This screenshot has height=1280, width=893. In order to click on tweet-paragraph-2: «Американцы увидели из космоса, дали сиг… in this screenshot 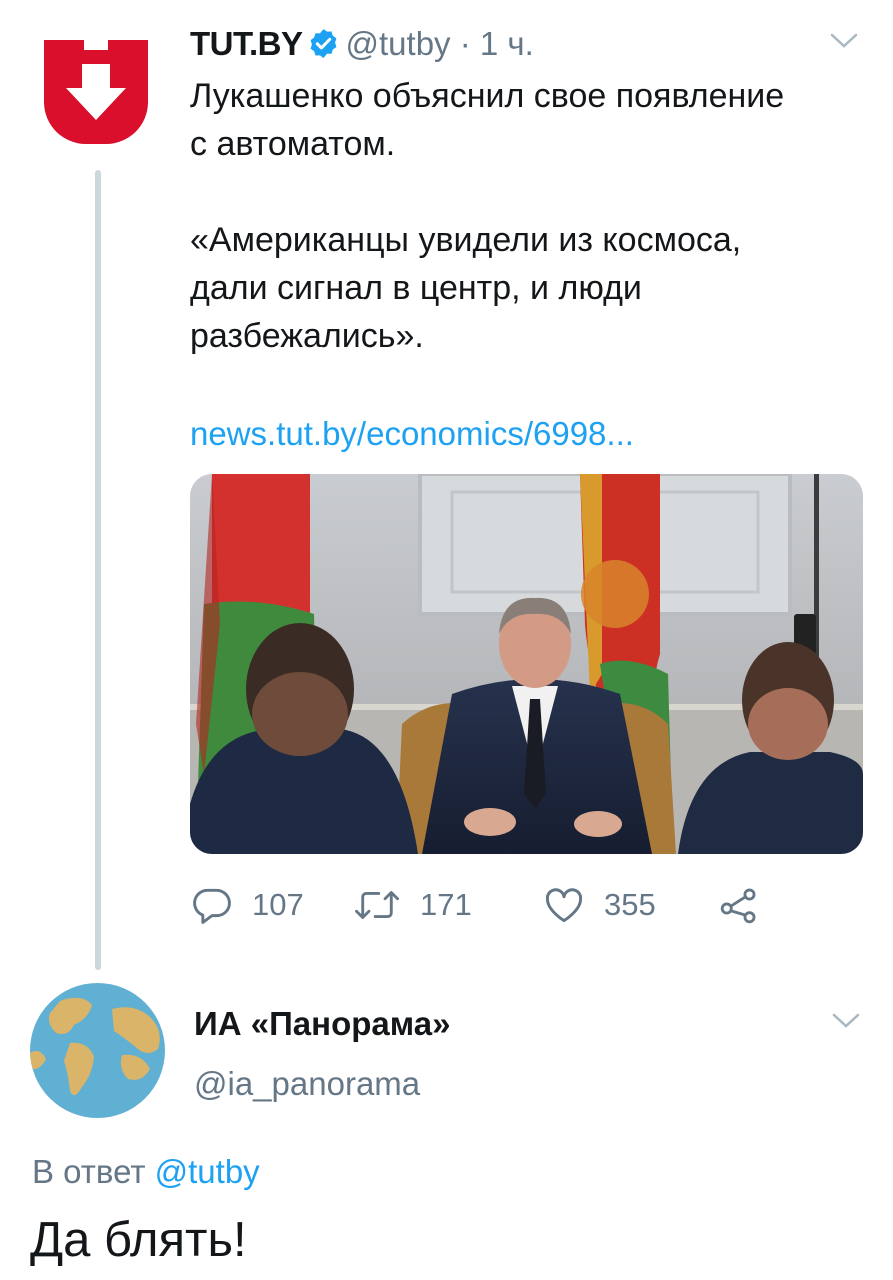, I will do `click(466, 288)`.